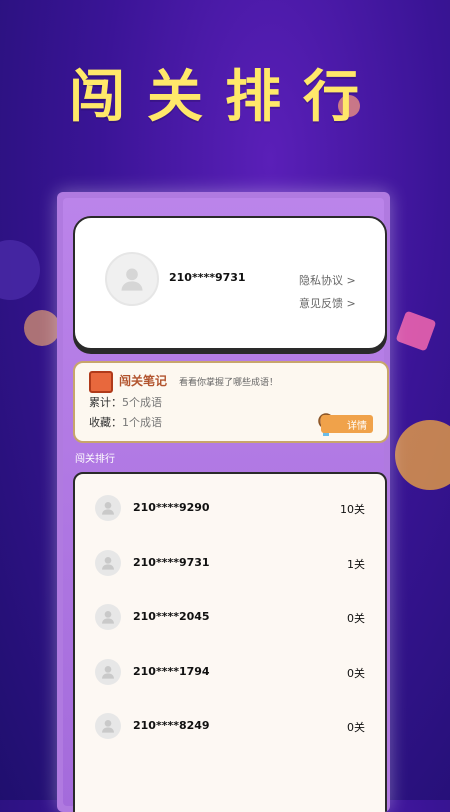  Describe the element at coordinates (347, 424) in the screenshot. I see `detail-button: 详情` at that location.